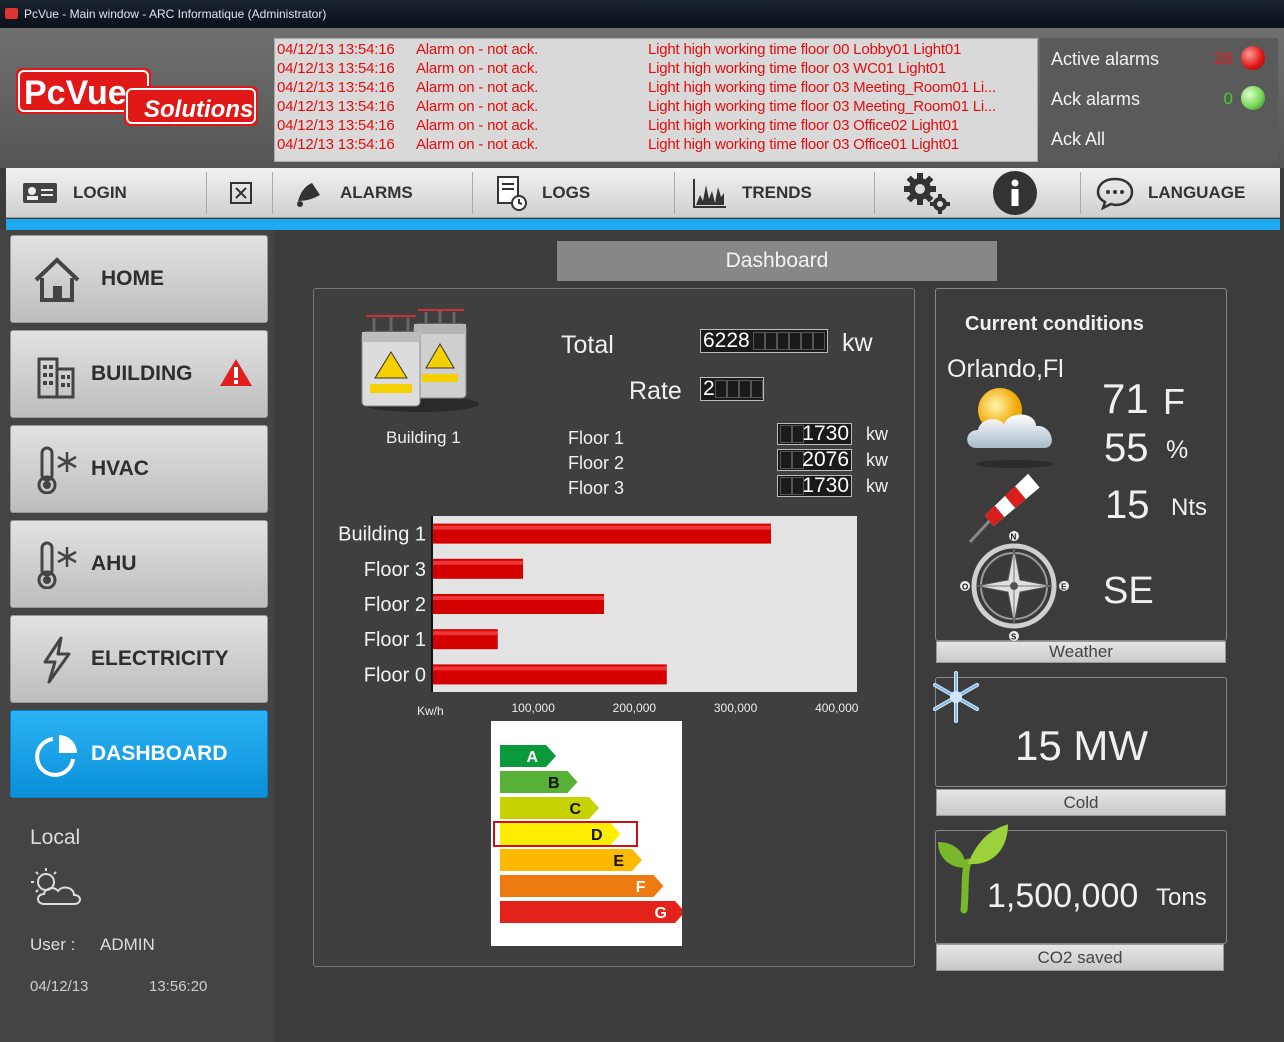  I want to click on user-card-icon, so click(40, 193).